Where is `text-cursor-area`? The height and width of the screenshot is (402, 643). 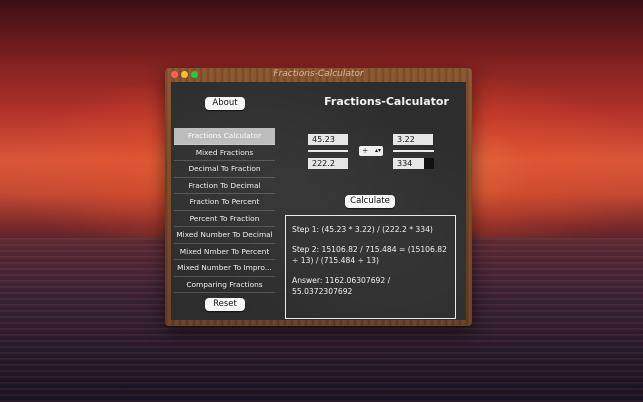
text-cursor-area is located at coordinates (429, 163).